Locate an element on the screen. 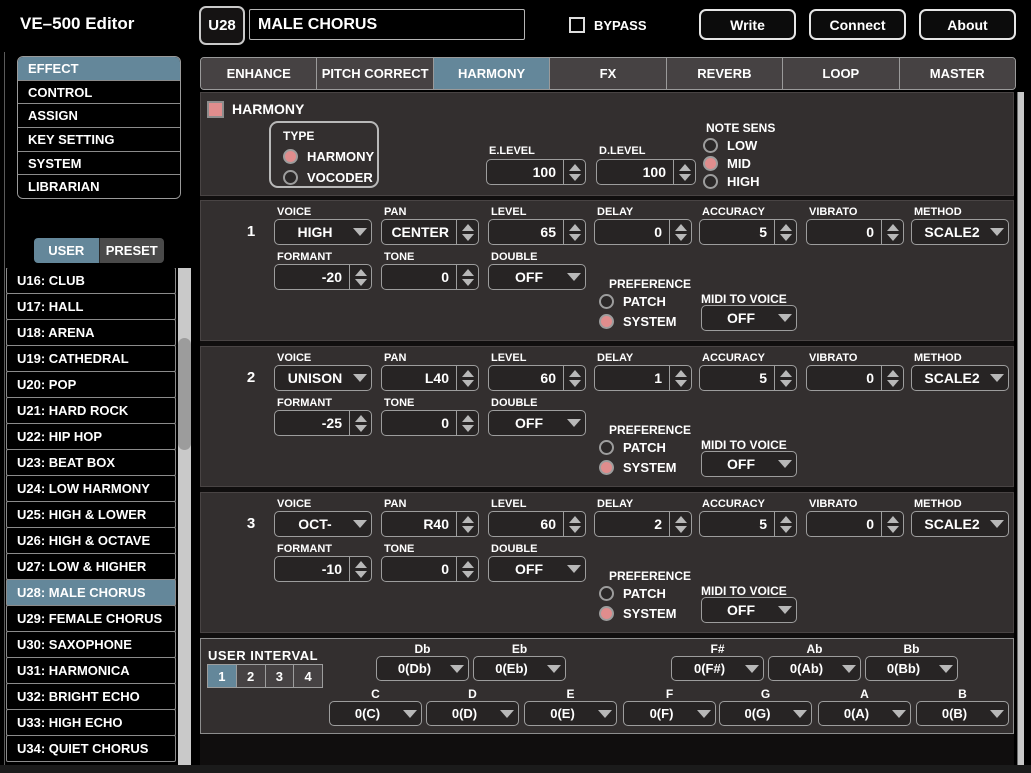  patch-list-item: U23: BEAT BOX is located at coordinates (91, 462).